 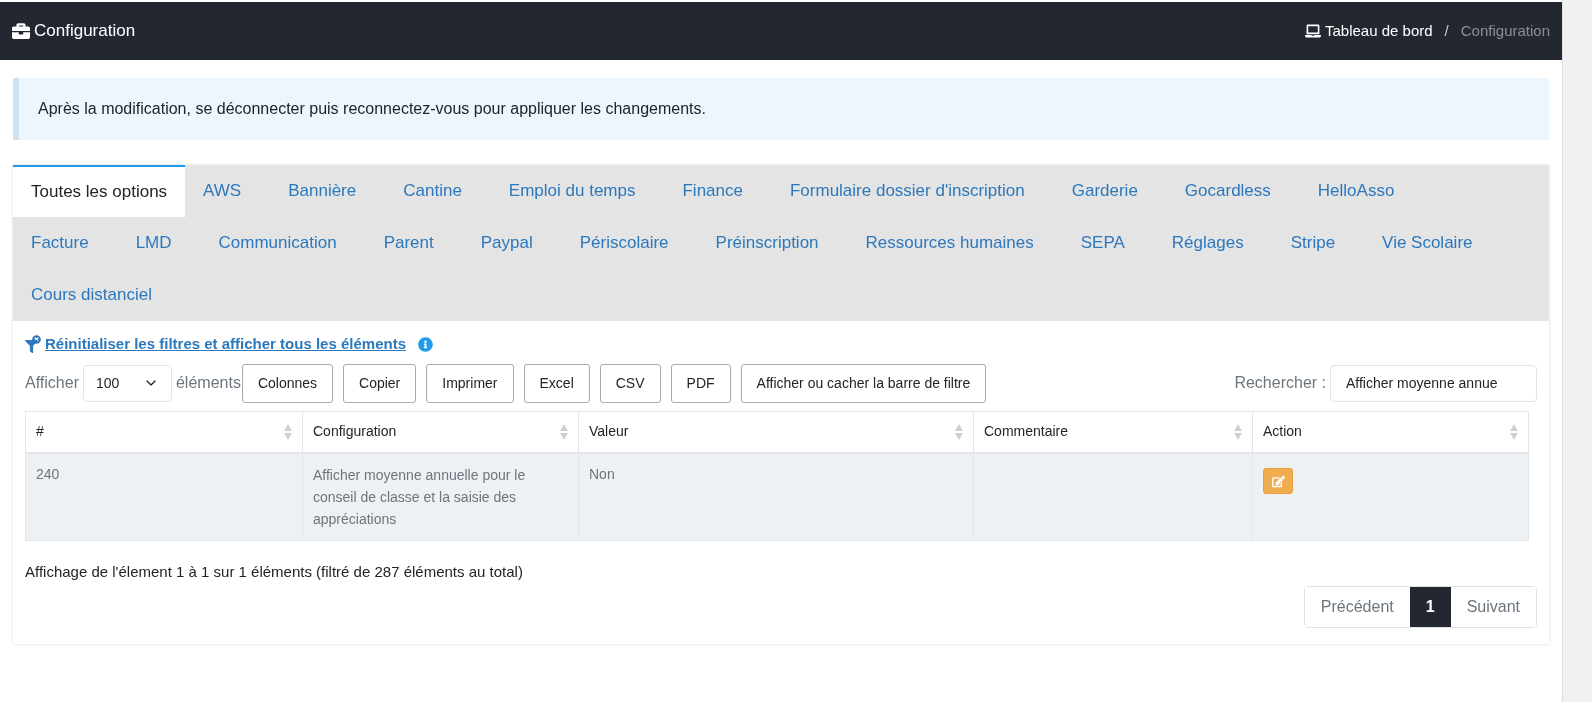 What do you see at coordinates (85, 31) in the screenshot?
I see `page-title: Configuration` at bounding box center [85, 31].